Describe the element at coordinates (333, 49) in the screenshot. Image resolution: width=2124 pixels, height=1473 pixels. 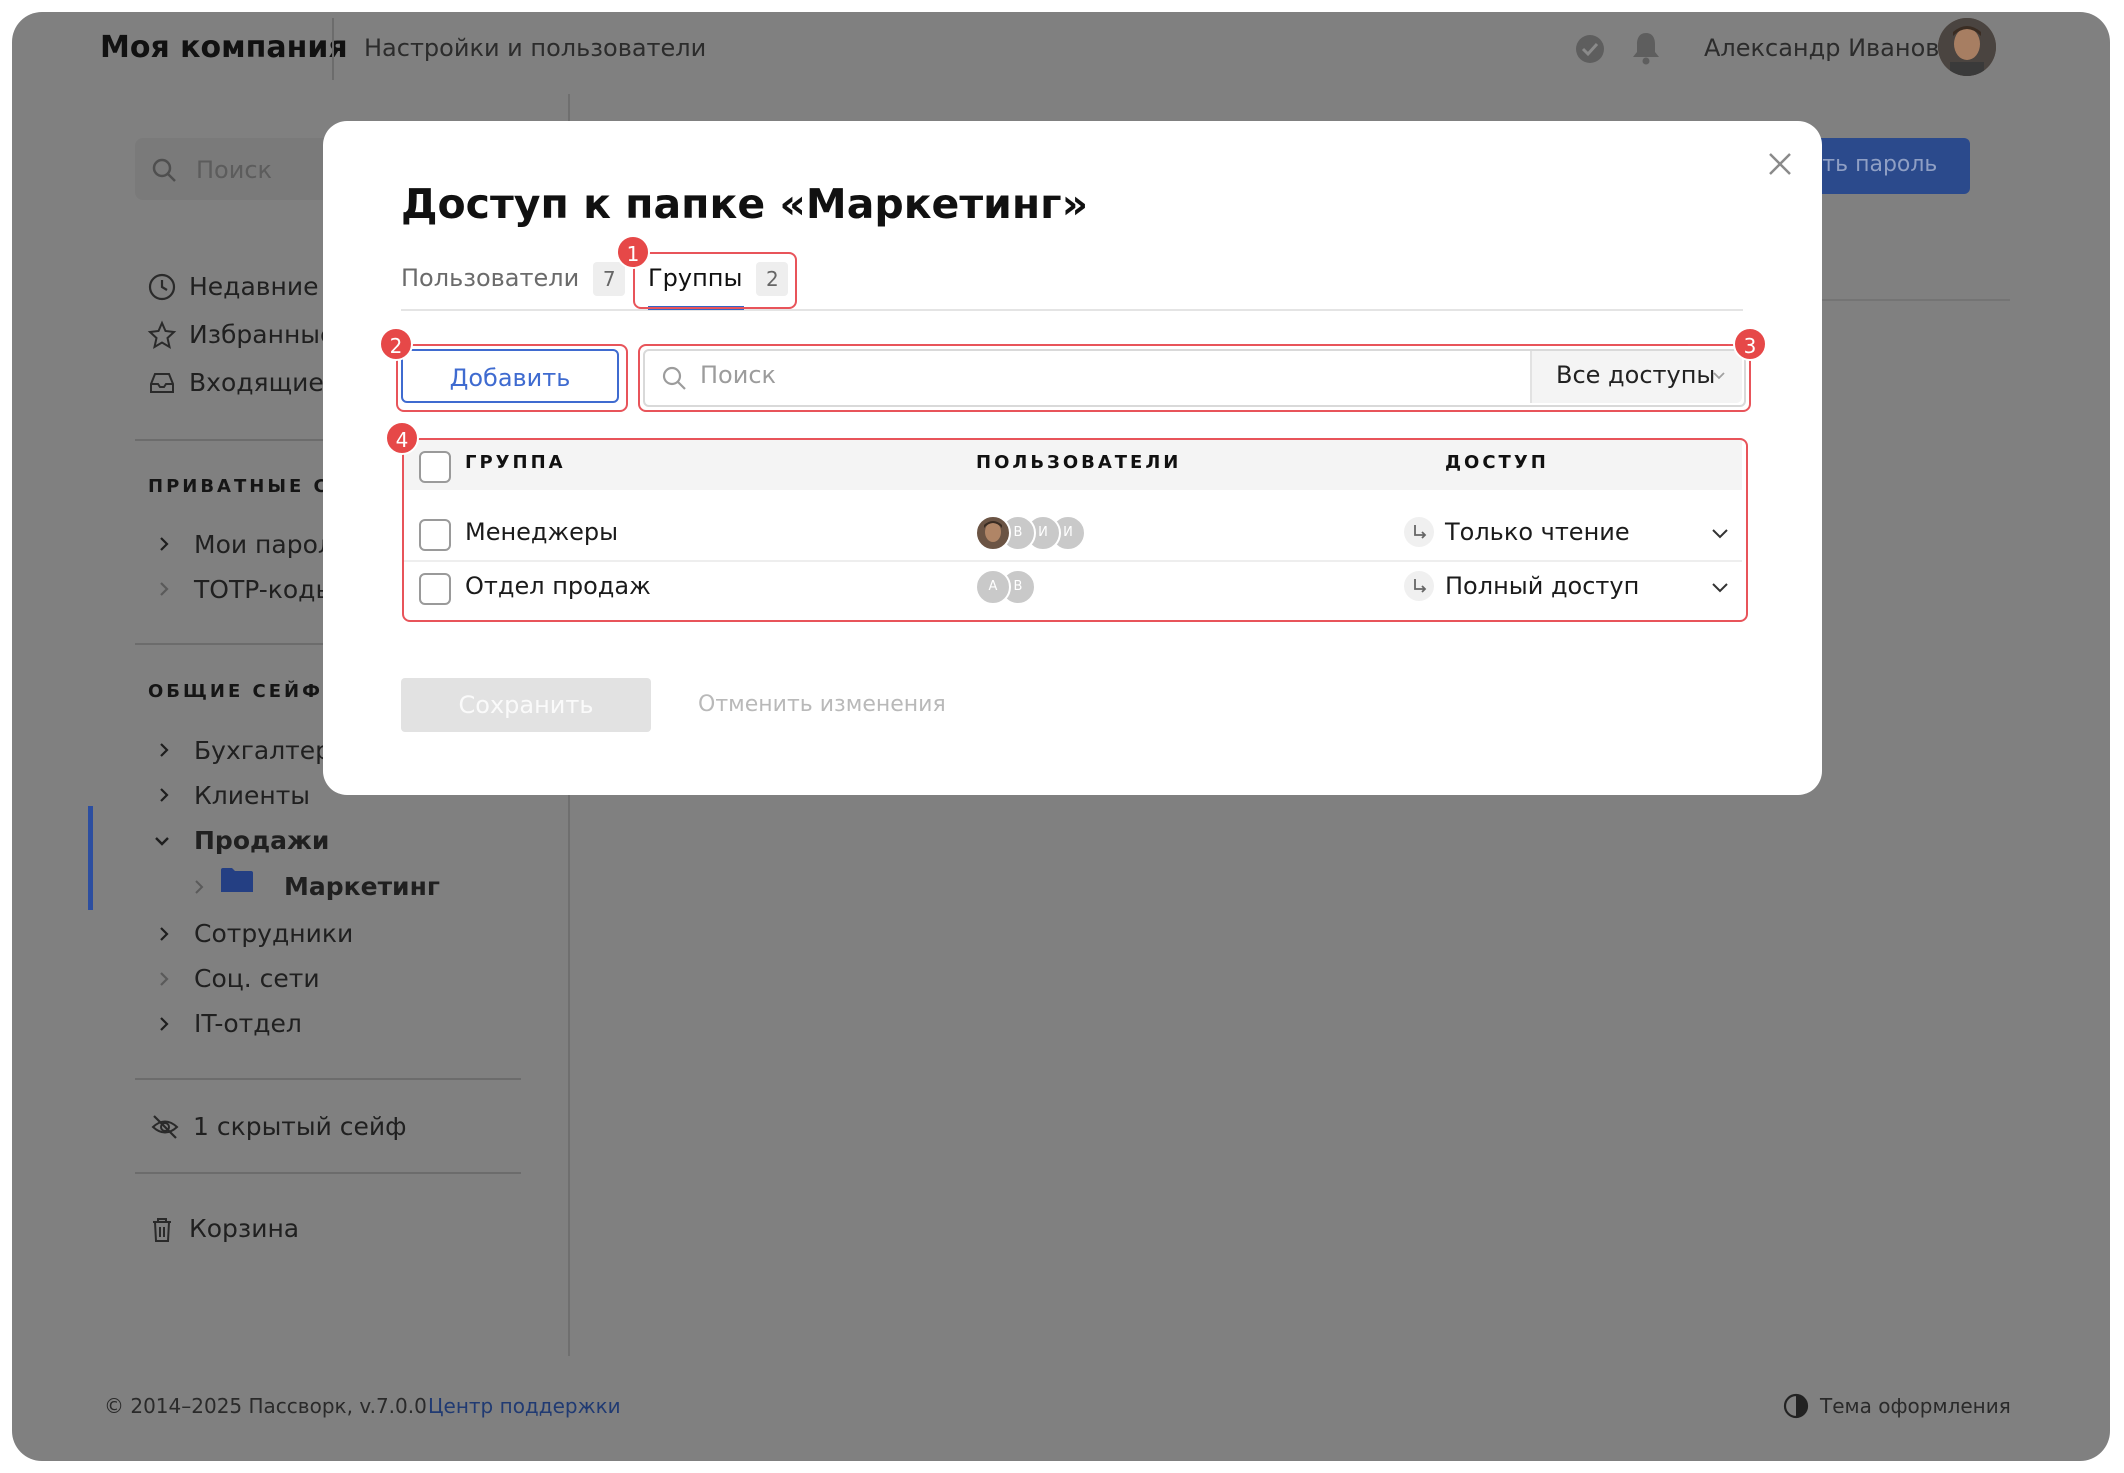
I see `topbar-divider` at that location.